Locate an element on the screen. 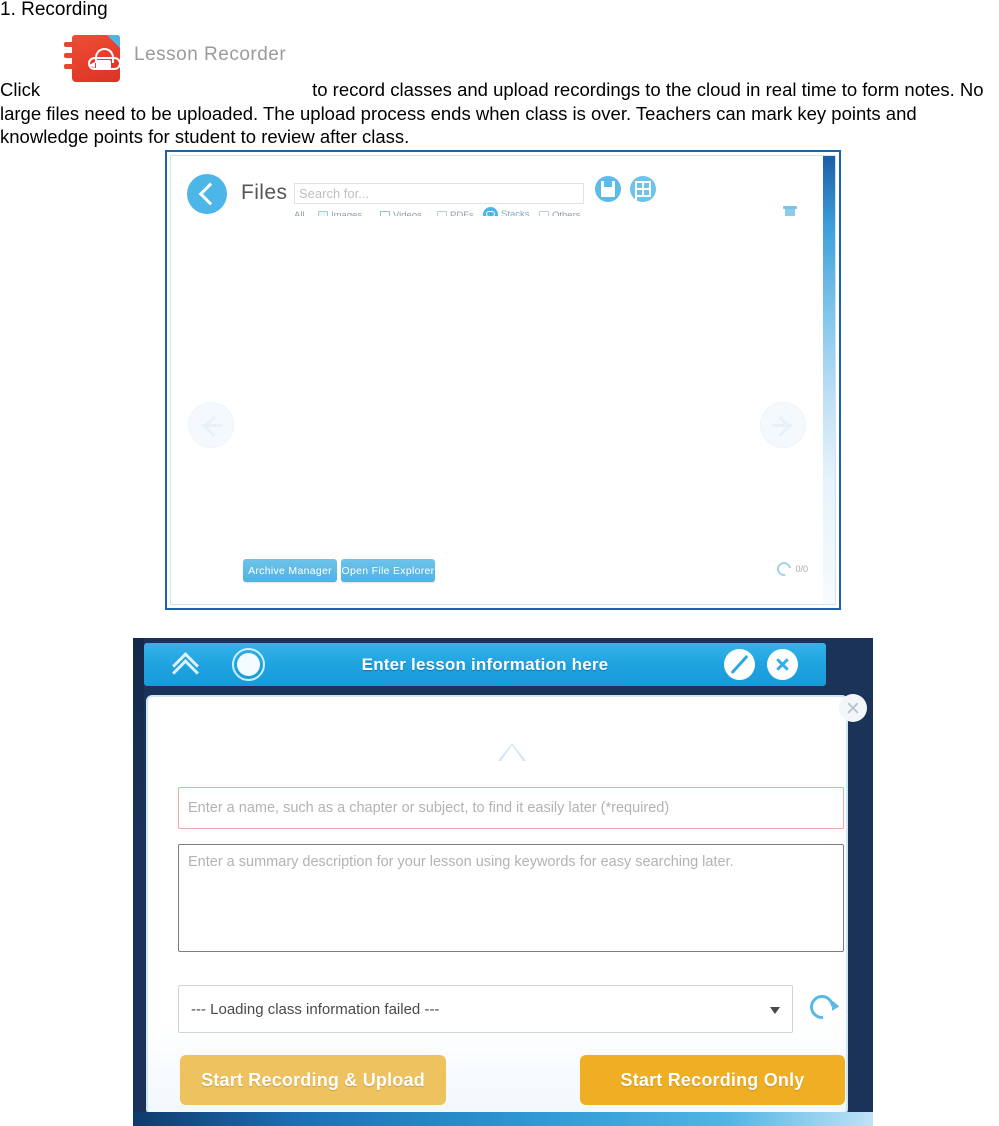  lesson-recorder-label: Lesson Recorder is located at coordinates (210, 54).